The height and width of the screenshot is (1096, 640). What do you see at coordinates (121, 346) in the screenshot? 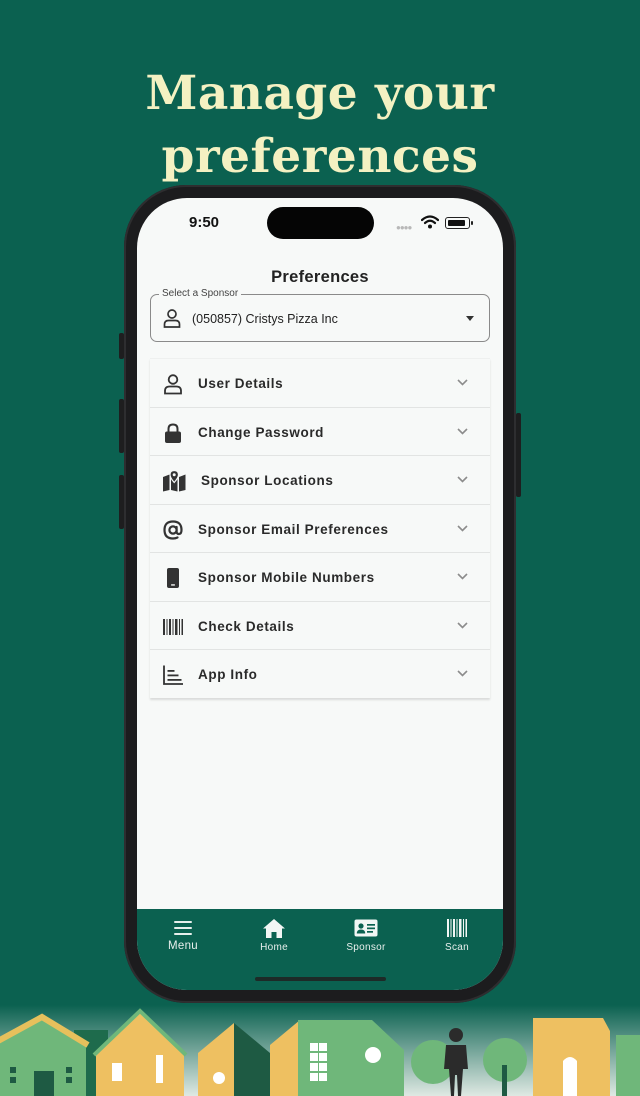
I see `mute-switch` at bounding box center [121, 346].